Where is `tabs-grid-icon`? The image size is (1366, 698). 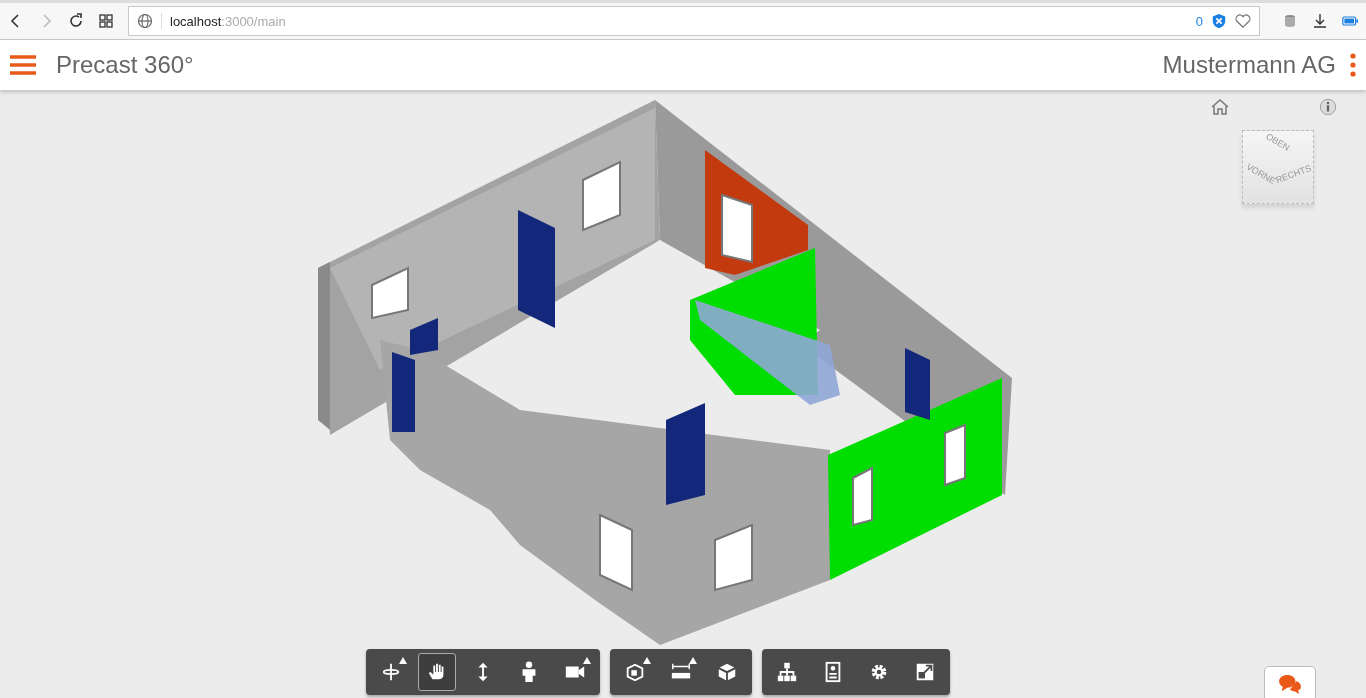
tabs-grid-icon is located at coordinates (106, 21).